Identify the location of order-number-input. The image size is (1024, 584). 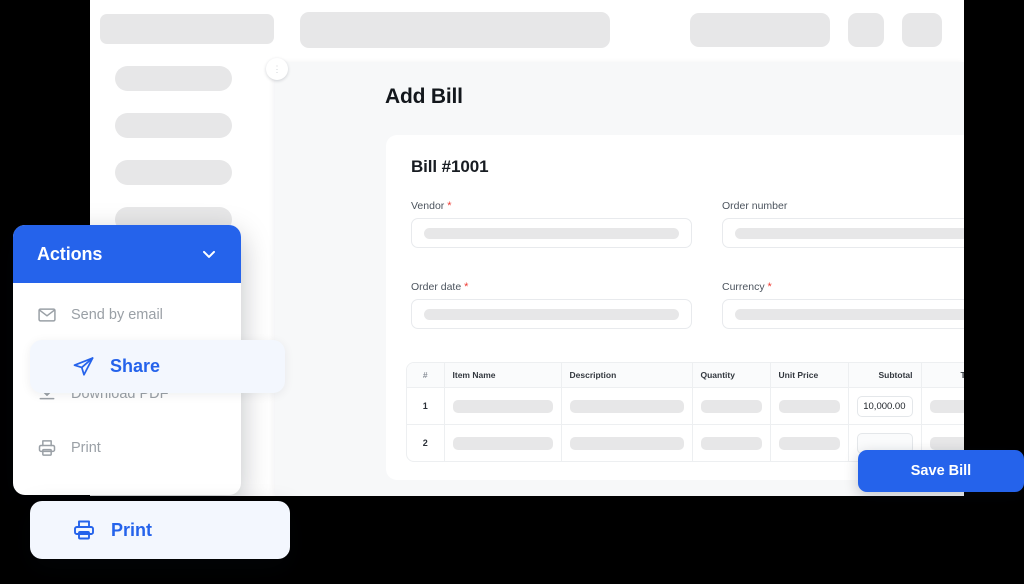
(843, 233).